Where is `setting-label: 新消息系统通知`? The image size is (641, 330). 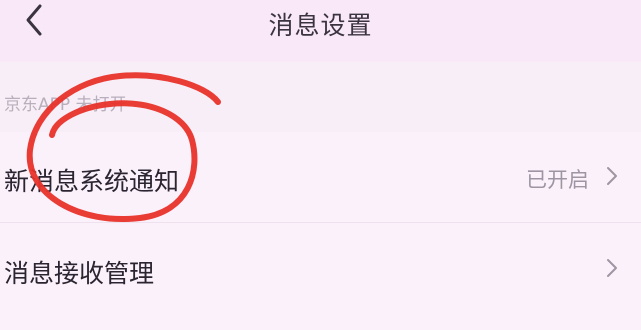 setting-label: 新消息系统通知 is located at coordinates (92, 181).